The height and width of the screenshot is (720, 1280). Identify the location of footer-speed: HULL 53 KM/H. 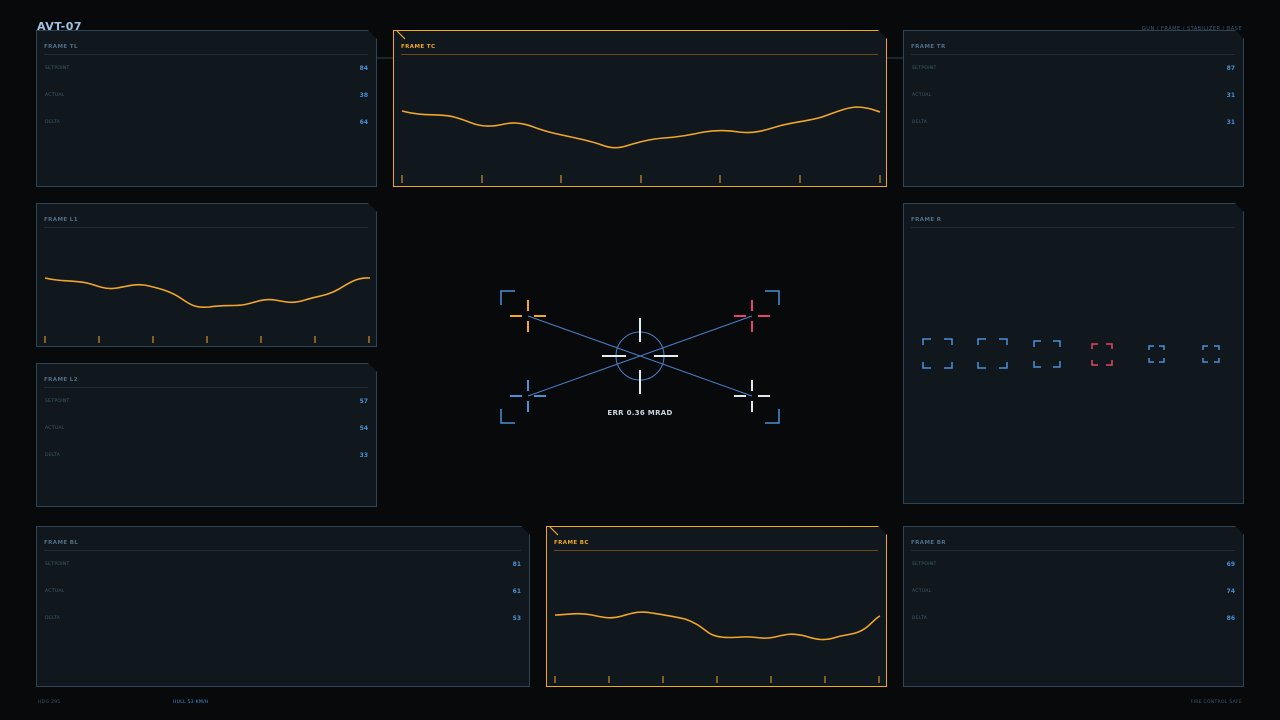
(191, 702).